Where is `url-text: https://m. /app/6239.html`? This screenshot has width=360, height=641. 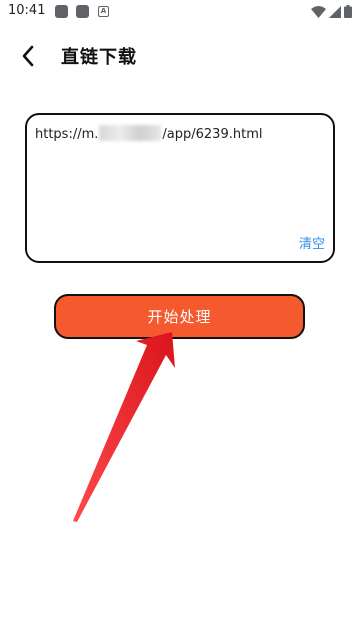
url-text: https://m. /app/6239.html is located at coordinates (180, 133).